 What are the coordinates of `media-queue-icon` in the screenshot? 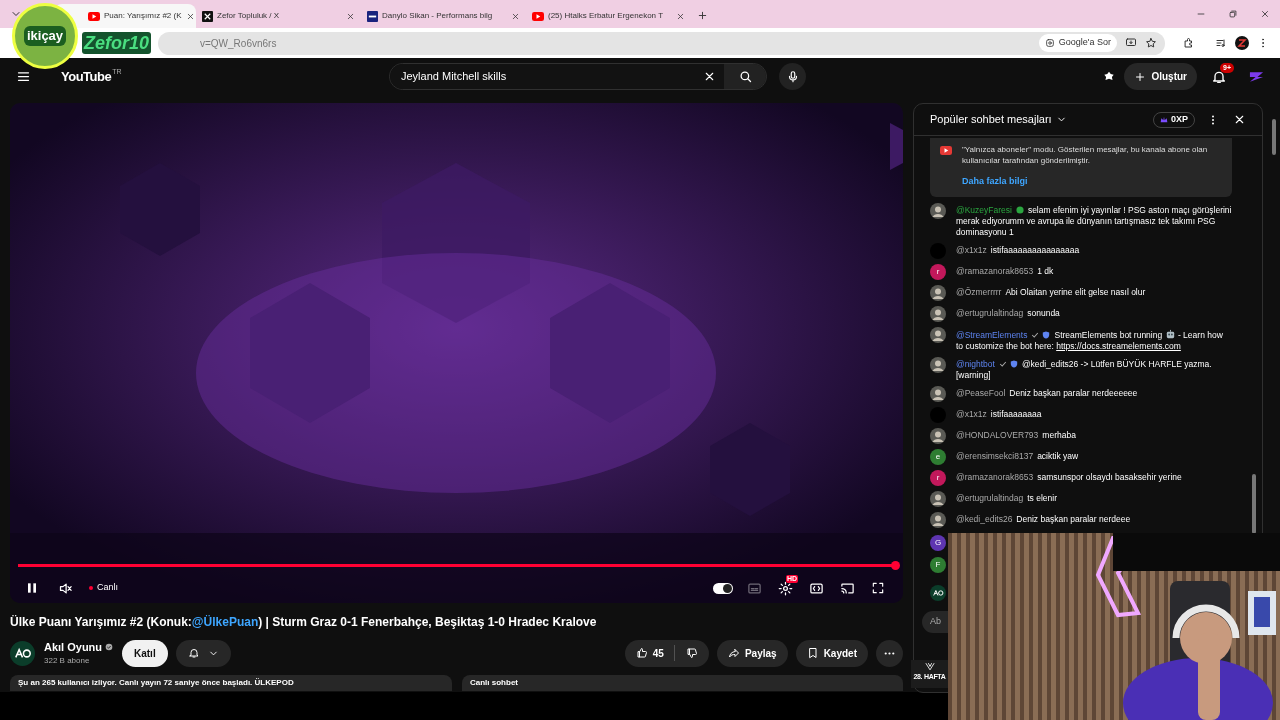 It's located at (1221, 43).